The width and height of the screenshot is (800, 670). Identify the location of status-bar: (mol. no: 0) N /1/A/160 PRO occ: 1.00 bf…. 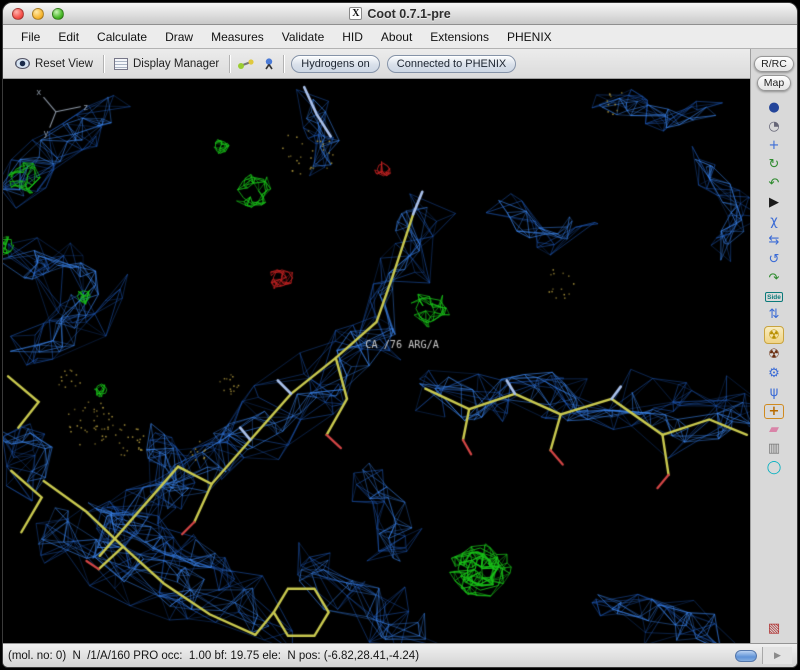
(400, 655).